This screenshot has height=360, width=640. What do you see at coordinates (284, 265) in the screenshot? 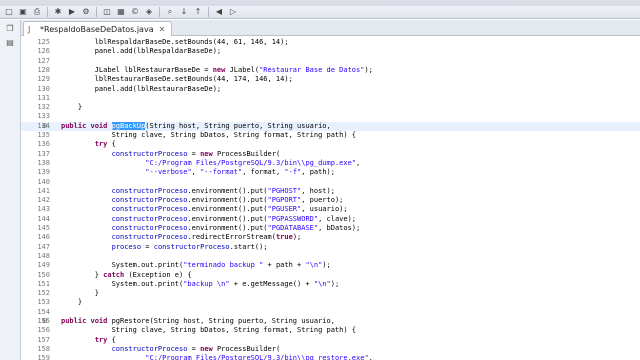
I see `code-token: + path +` at bounding box center [284, 265].